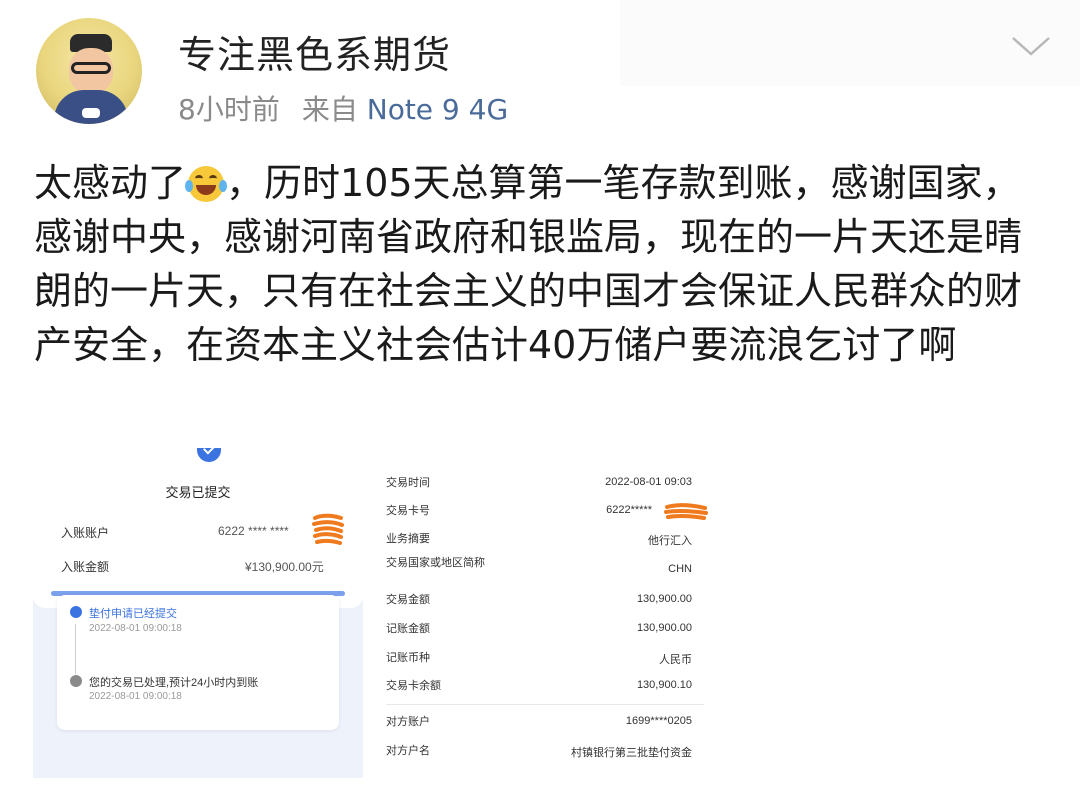 Image resolution: width=1080 pixels, height=808 pixels. What do you see at coordinates (629, 510) in the screenshot?
I see `detail-value: 6222*****` at bounding box center [629, 510].